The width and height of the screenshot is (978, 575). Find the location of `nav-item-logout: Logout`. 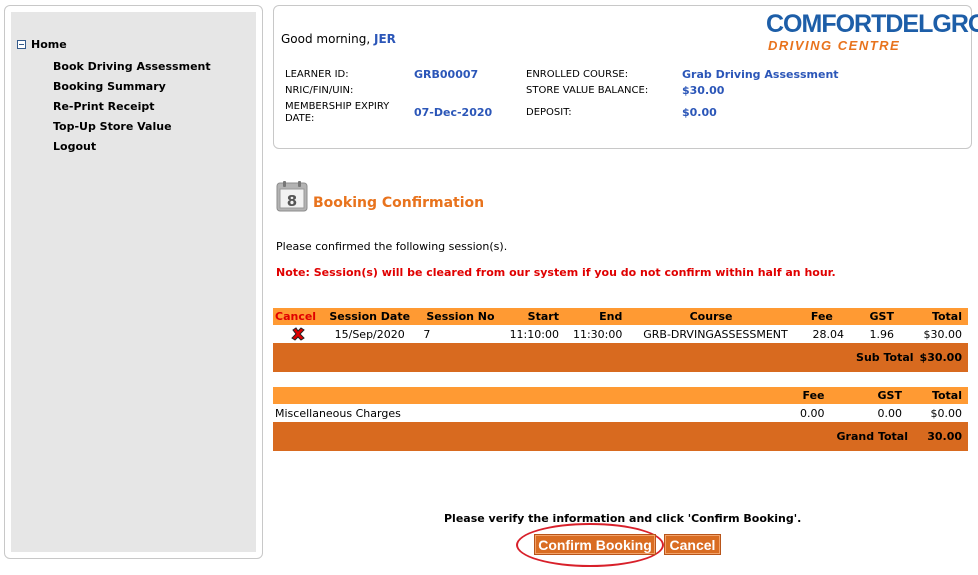

nav-item-logout: Logout is located at coordinates (133, 147).